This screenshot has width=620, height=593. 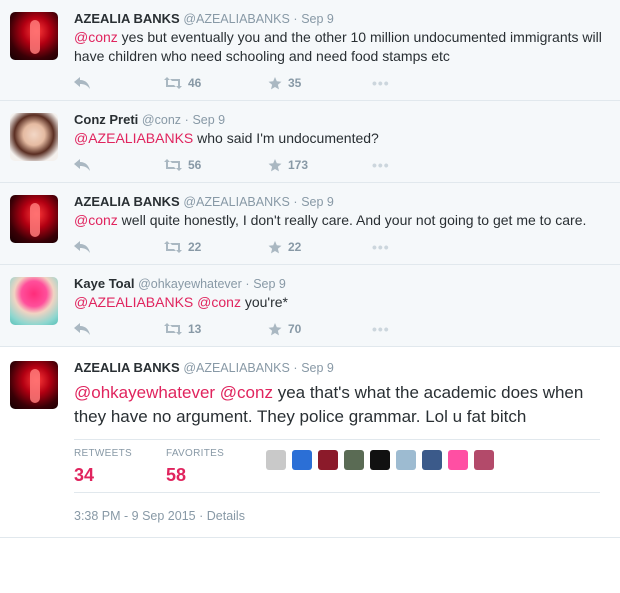 I want to click on favorite-count: 35, so click(x=295, y=83).